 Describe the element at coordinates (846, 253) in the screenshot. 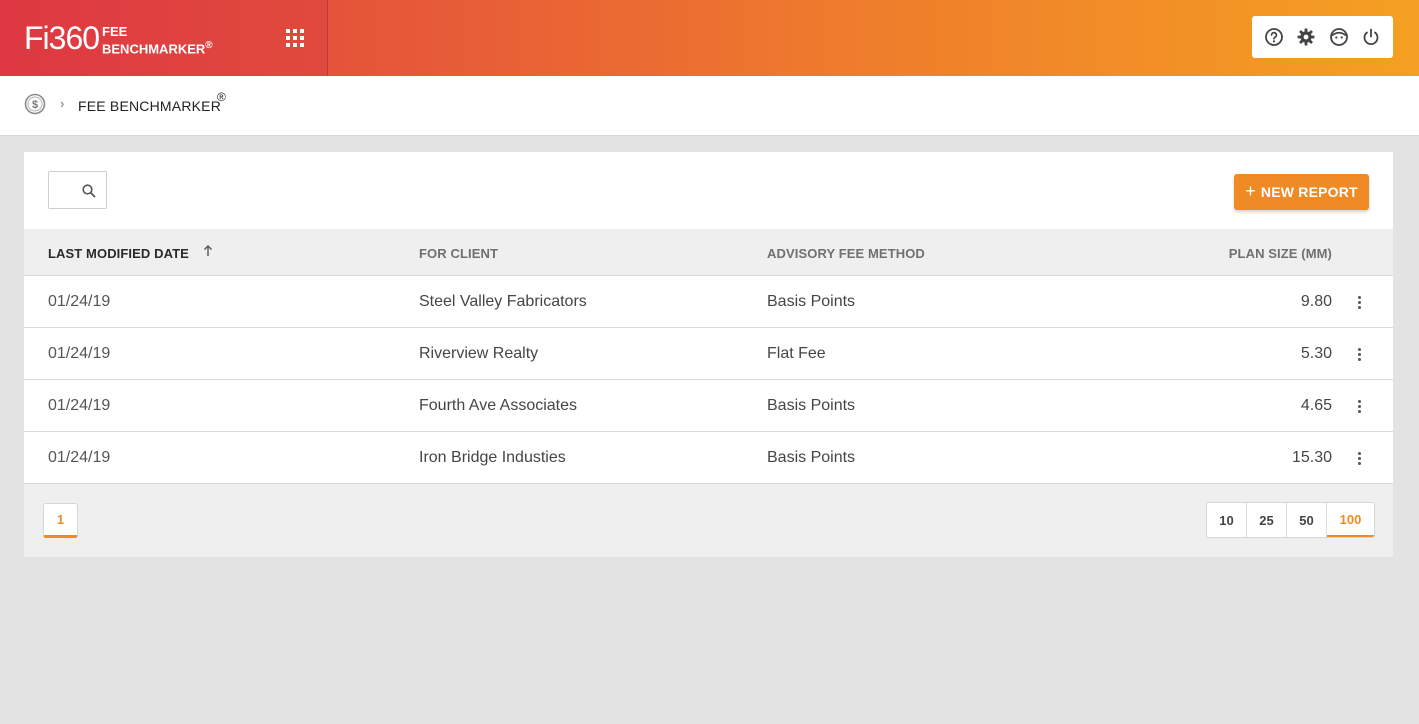

I see `column-header-advisory-fee-method: ADVISORY FEE METHOD` at that location.